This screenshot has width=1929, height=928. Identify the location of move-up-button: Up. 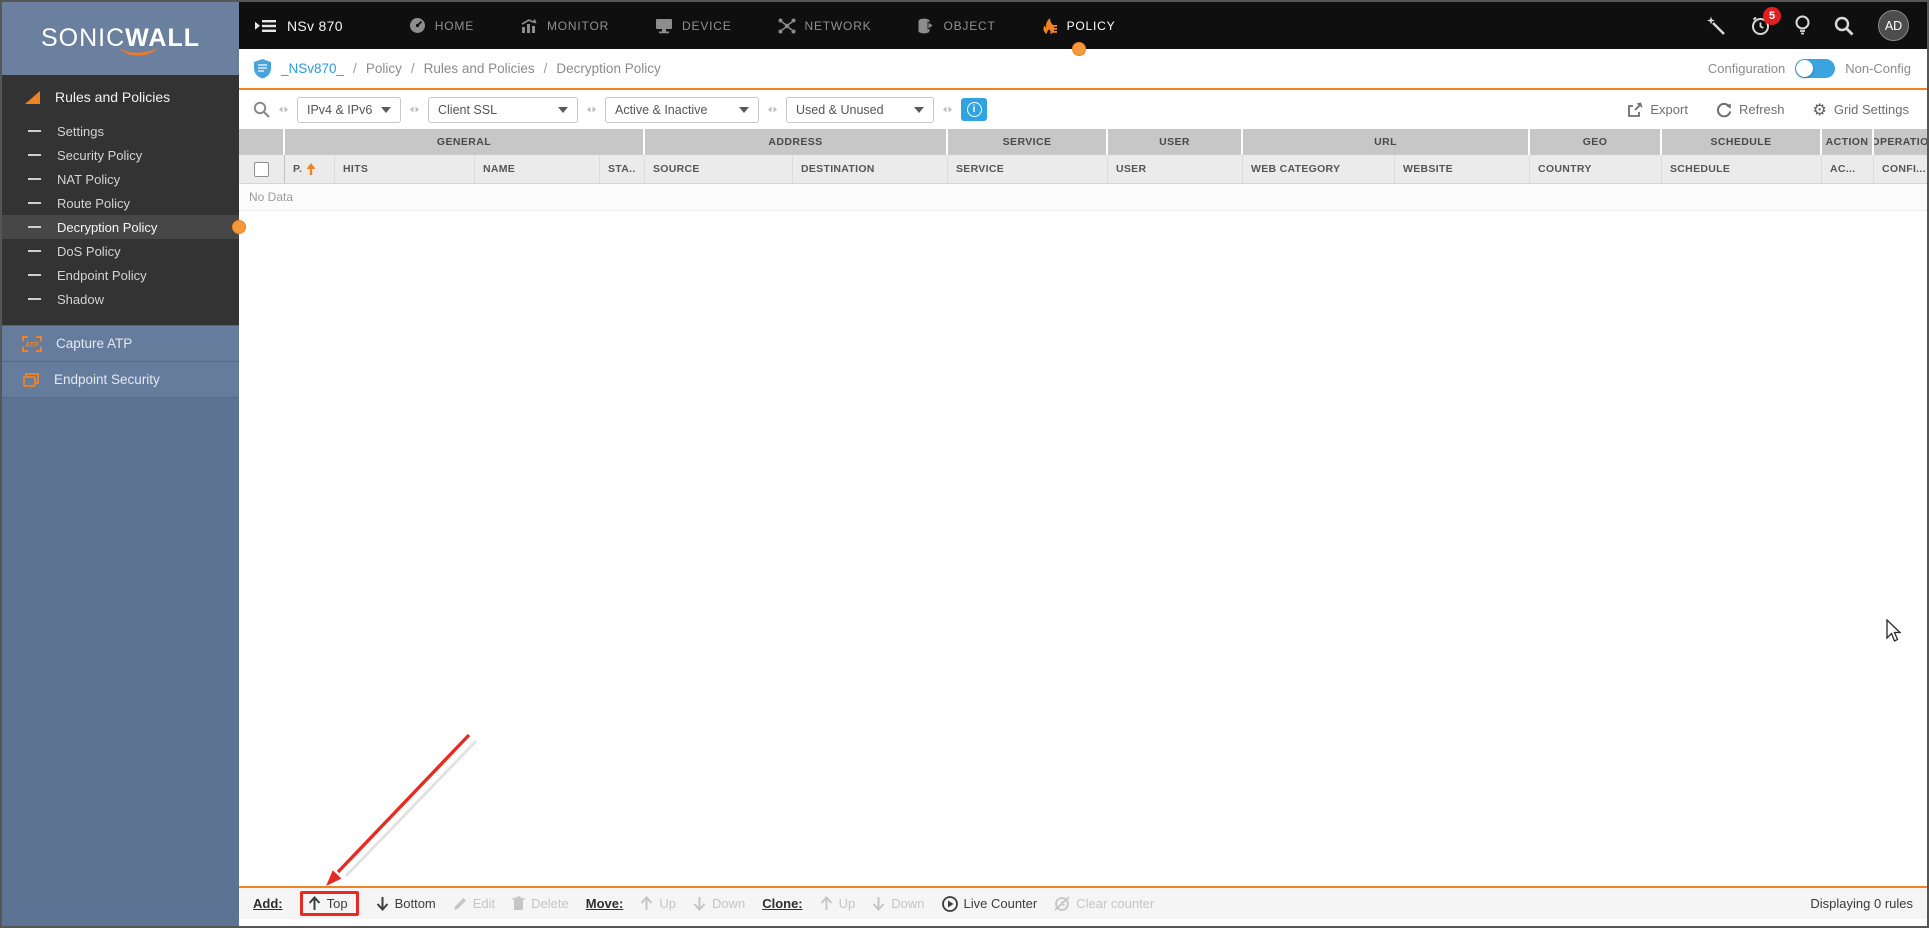
(658, 903).